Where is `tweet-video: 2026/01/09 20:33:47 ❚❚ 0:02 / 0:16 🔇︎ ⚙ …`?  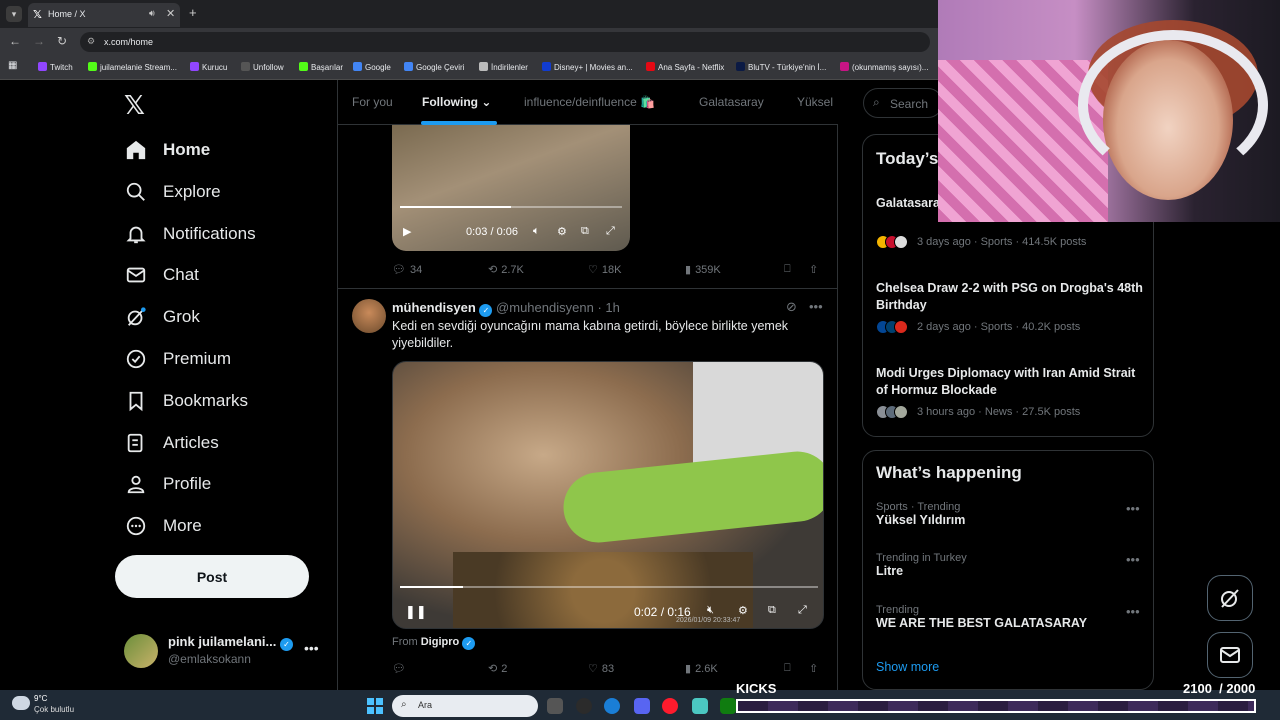 tweet-video: 2026/01/09 20:33:47 ❚❚ 0:02 / 0:16 🔇︎ ⚙ … is located at coordinates (608, 495).